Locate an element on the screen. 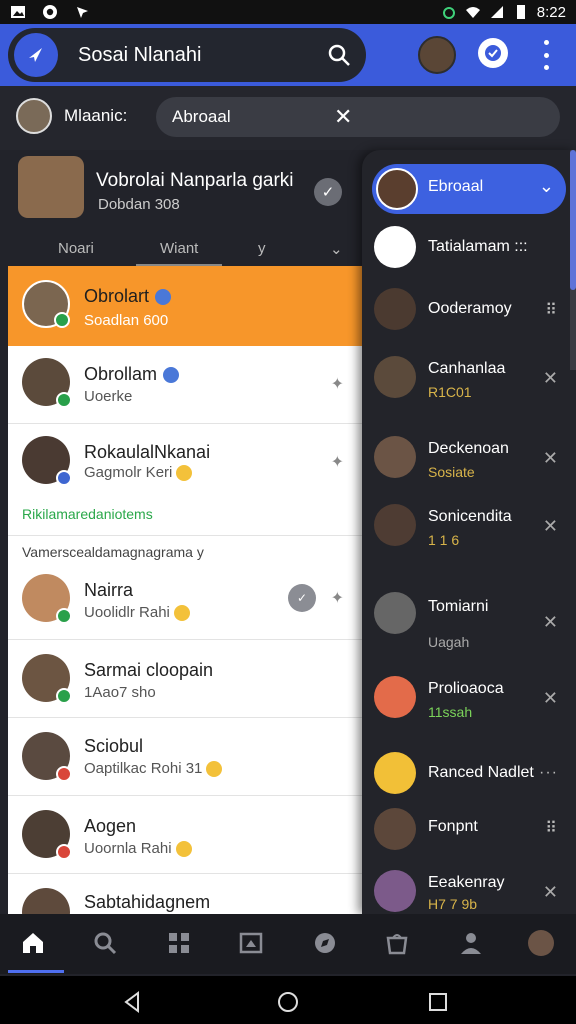  drawer-item-name: Fonpnt is located at coordinates (453, 826).